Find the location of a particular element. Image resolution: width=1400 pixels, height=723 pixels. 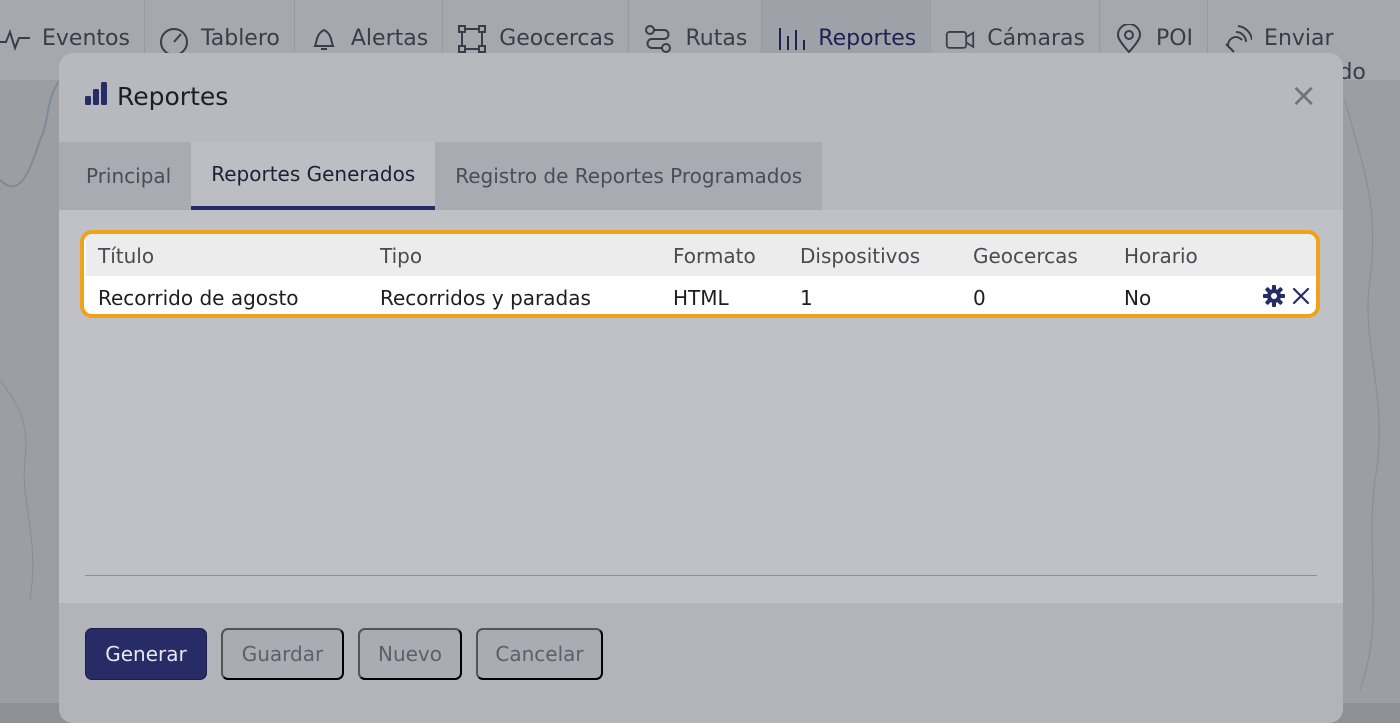

gear-icon is located at coordinates (1274, 298).